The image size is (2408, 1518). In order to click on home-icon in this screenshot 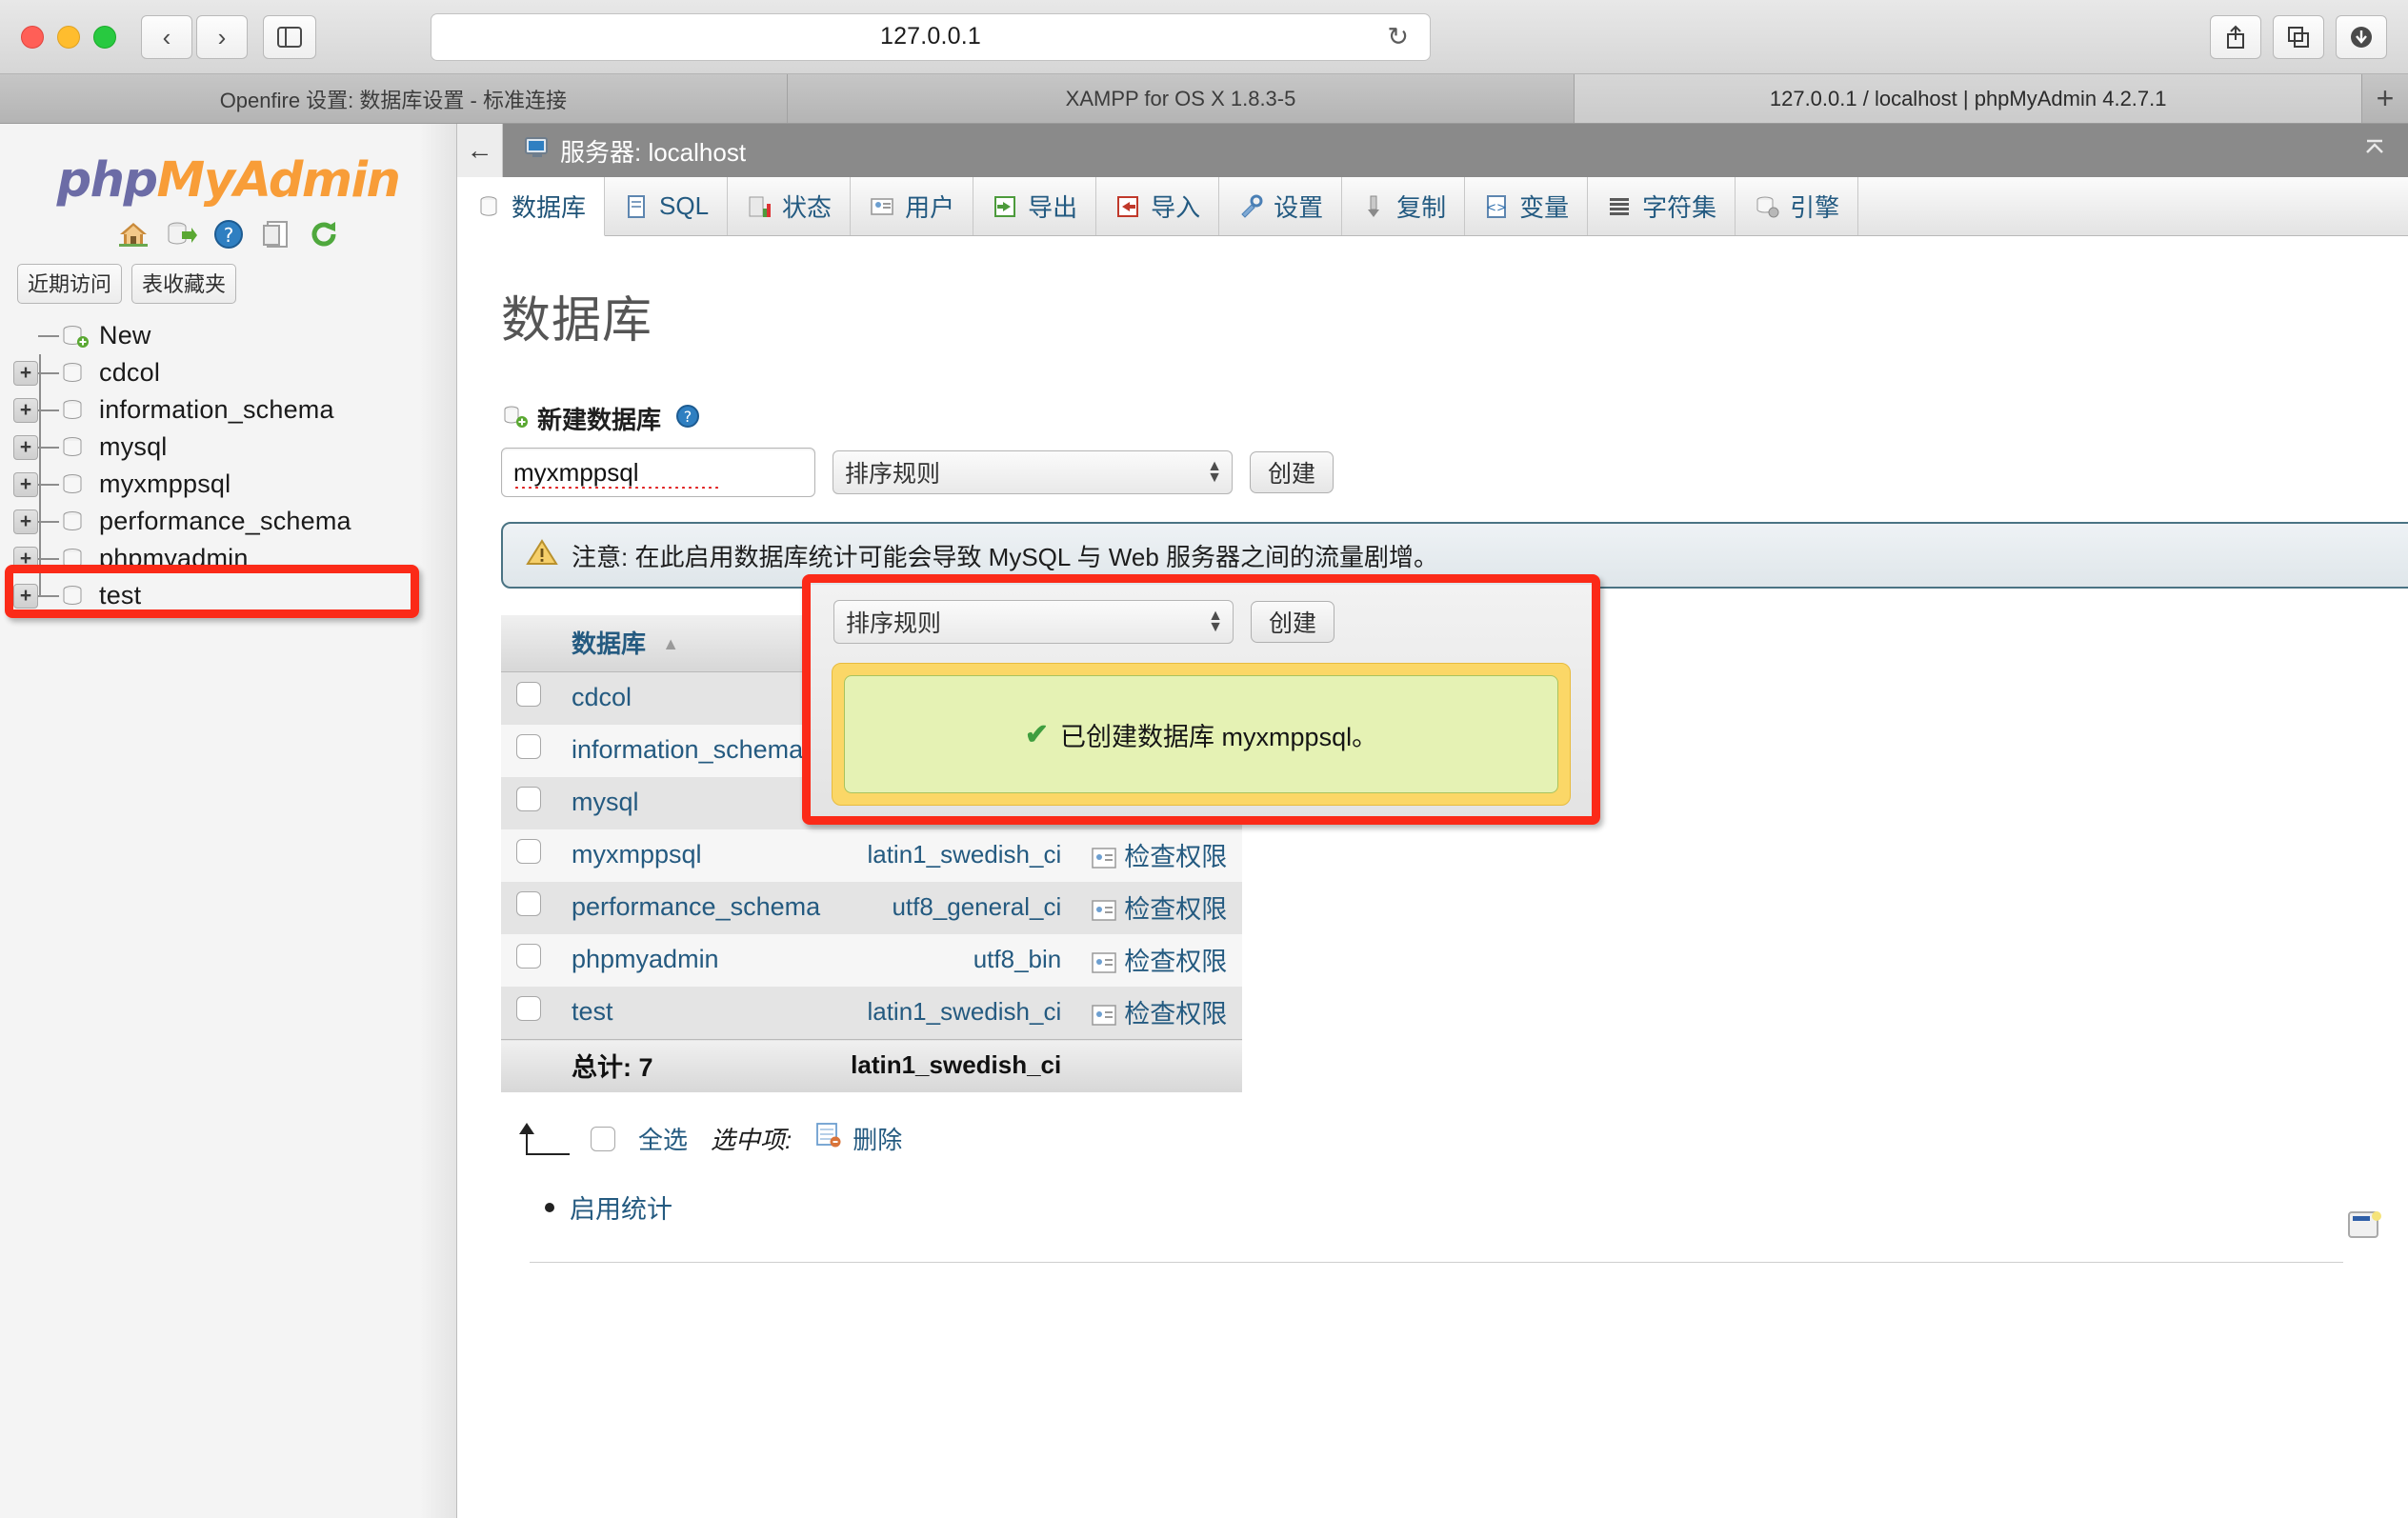, I will do `click(133, 234)`.